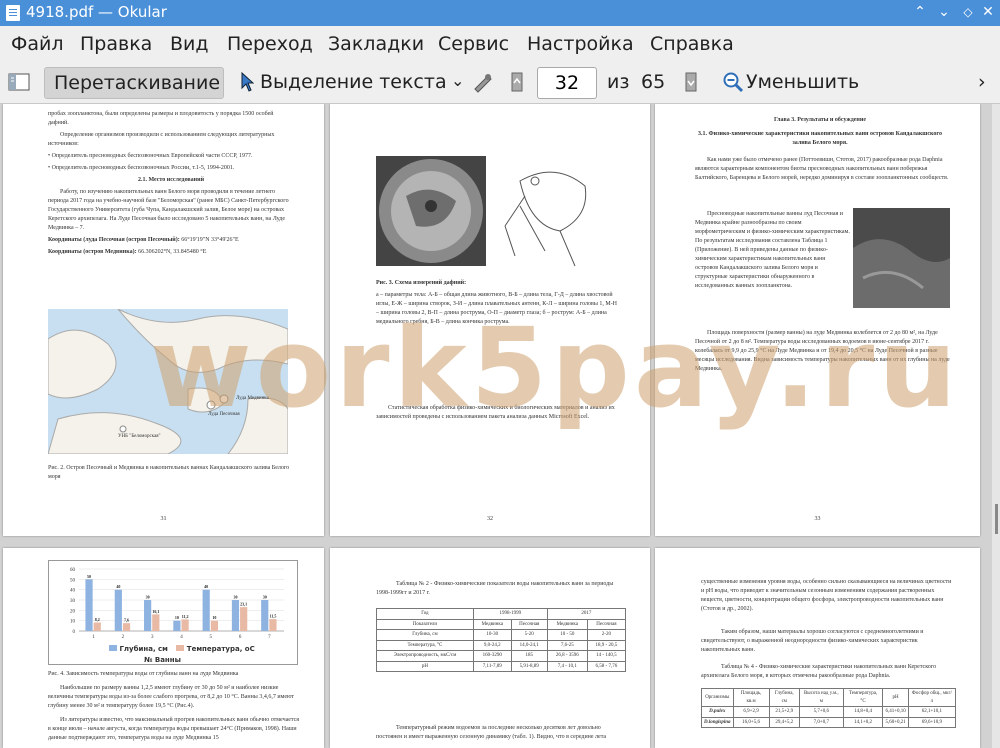 Image resolution: width=1000 pixels, height=748 pixels. I want to click on menu-edit: Правка, so click(116, 44).